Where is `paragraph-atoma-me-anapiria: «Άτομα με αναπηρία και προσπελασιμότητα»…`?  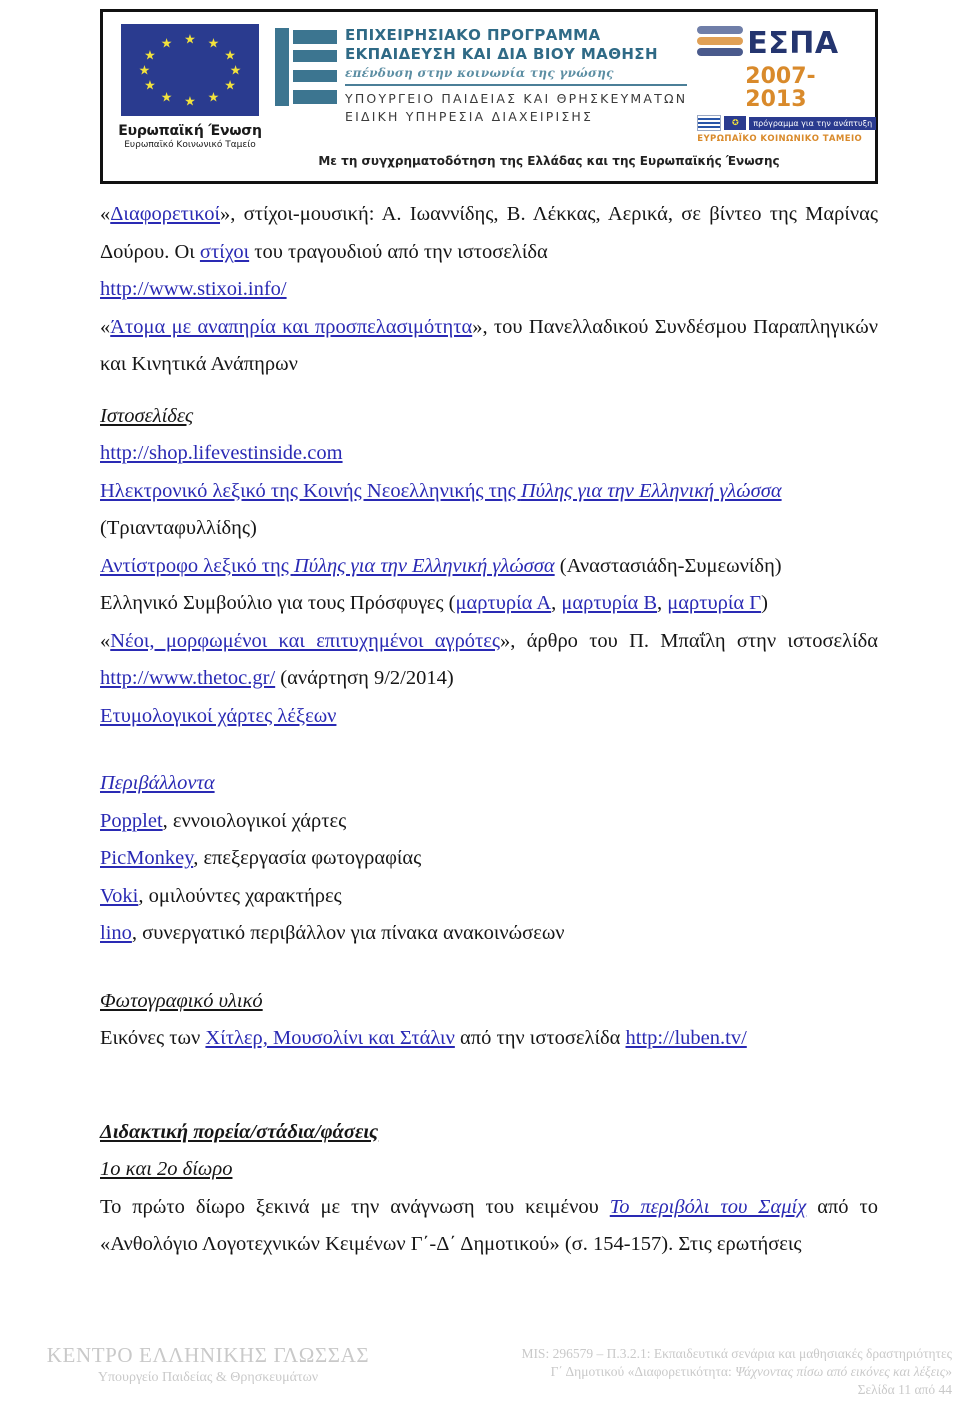
paragraph-atoma-me-anapiria: «Άτομα με αναπηρία και προσπελασιμότητα»… is located at coordinates (489, 346).